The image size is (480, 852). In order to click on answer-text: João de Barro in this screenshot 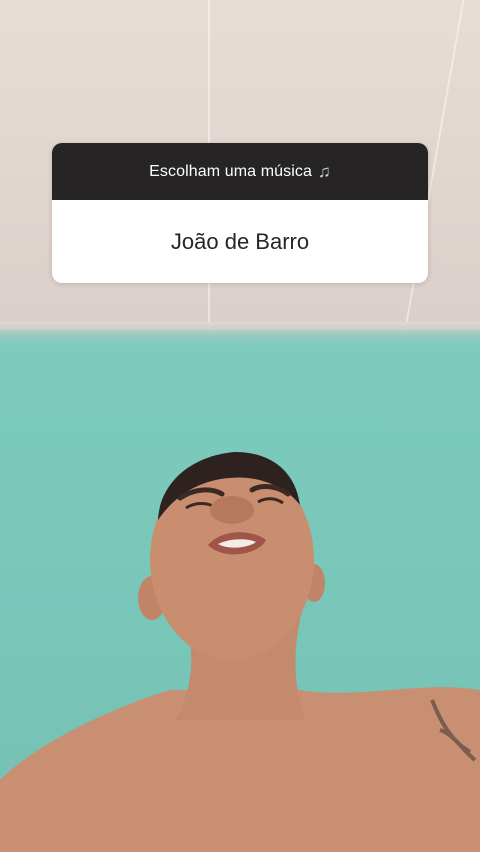, I will do `click(240, 241)`.